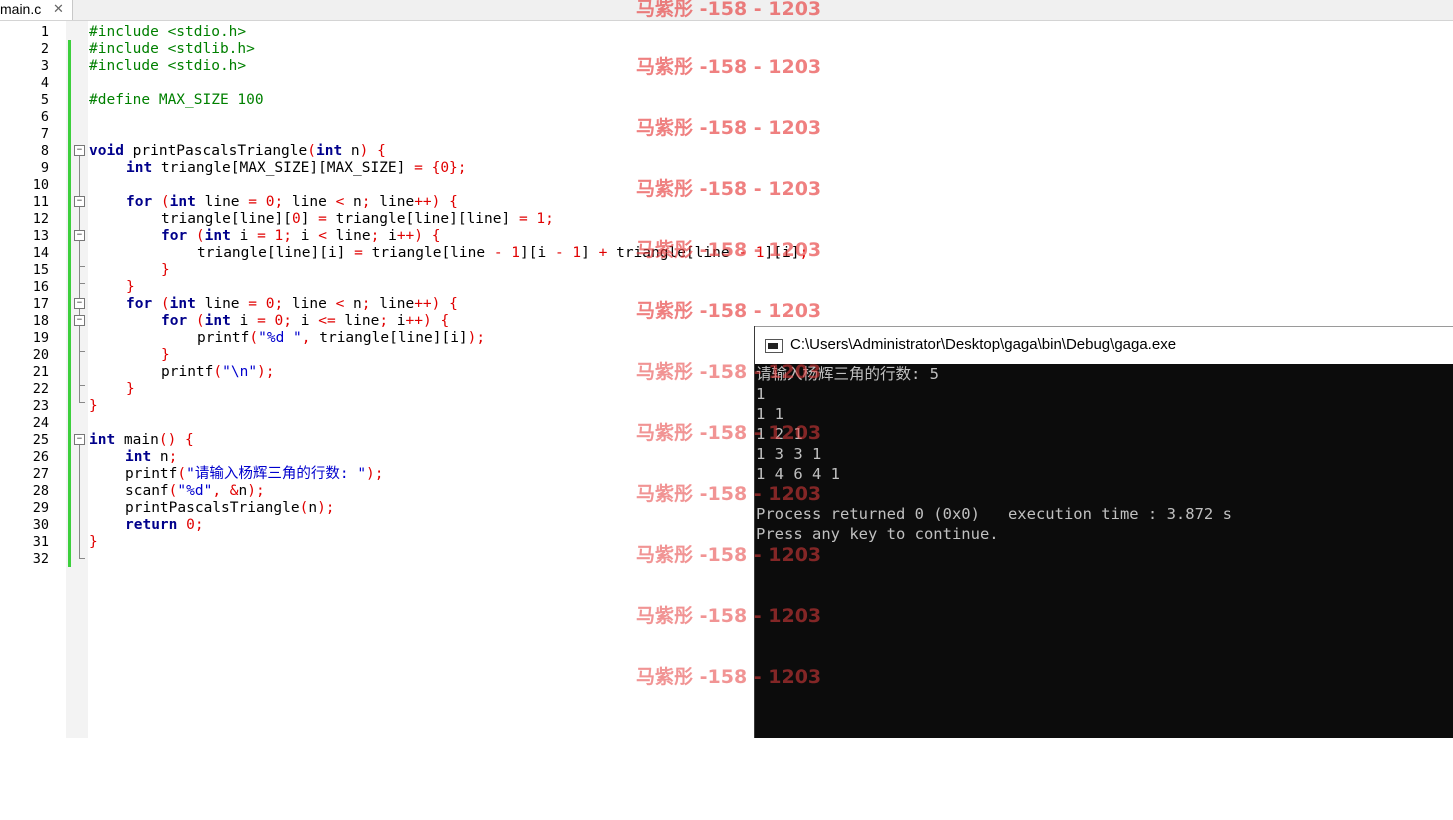 The height and width of the screenshot is (820, 1453). Describe the element at coordinates (167, 66) in the screenshot. I see `code-line-3: #include <stdio.h>` at that location.